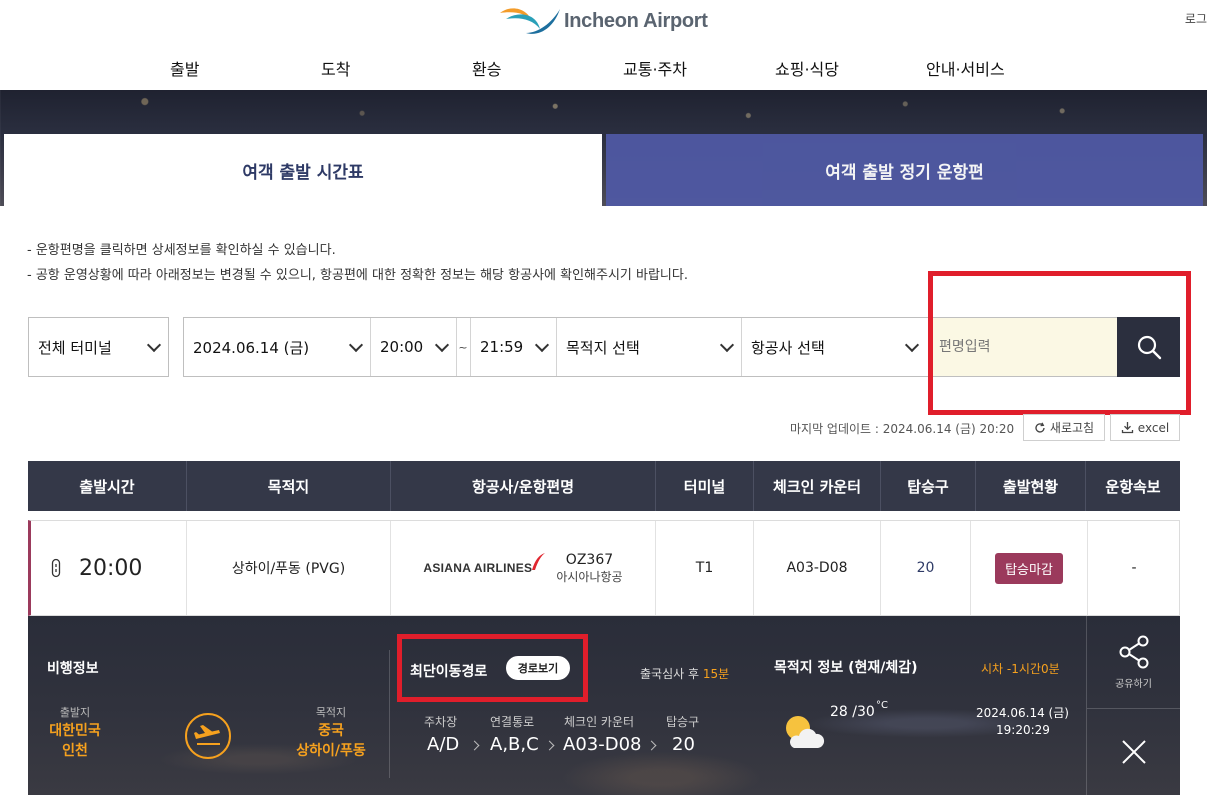  Describe the element at coordinates (1059, 343) in the screenshot. I see `highlight-box-search` at that location.